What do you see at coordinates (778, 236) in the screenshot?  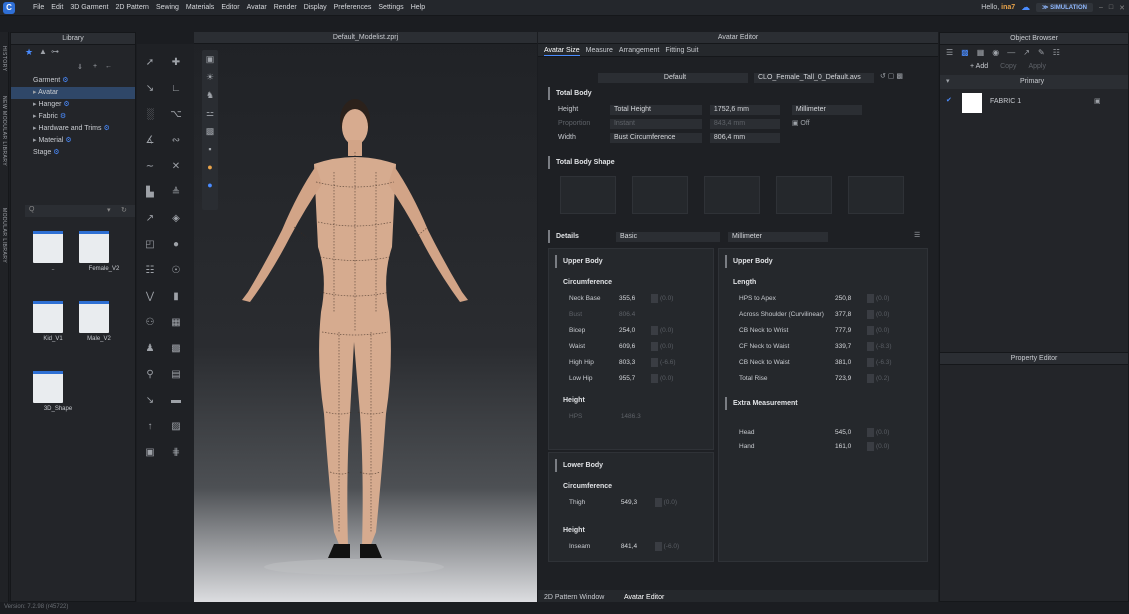 I see `details-unit-select: Millimeter` at bounding box center [778, 236].